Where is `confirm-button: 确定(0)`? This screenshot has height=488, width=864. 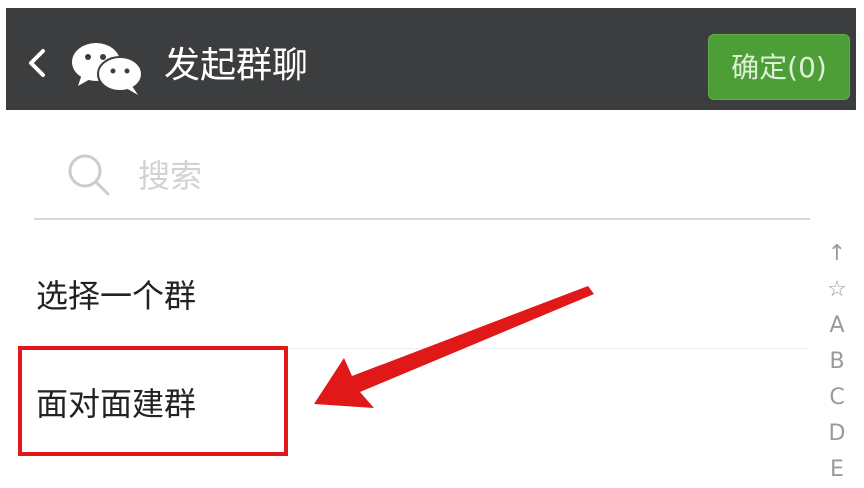
confirm-button: 确定(0) is located at coordinates (779, 67).